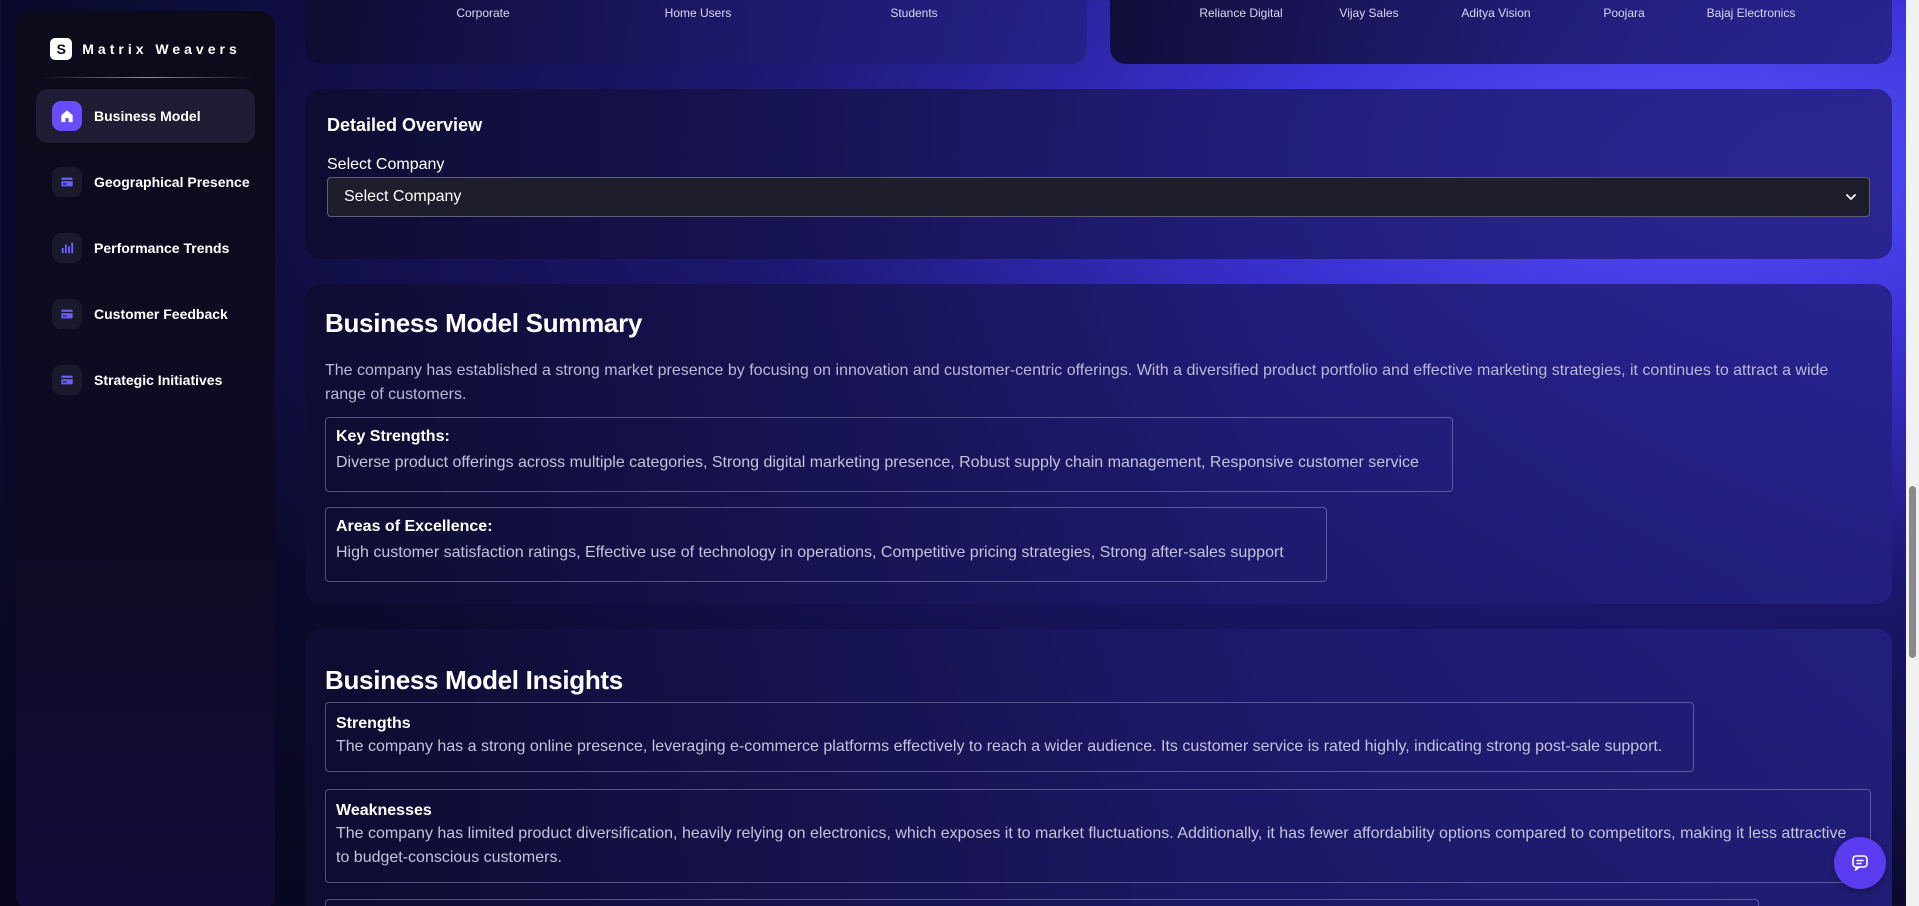  What do you see at coordinates (61, 49) in the screenshot?
I see `brand-logo-icon: S` at bounding box center [61, 49].